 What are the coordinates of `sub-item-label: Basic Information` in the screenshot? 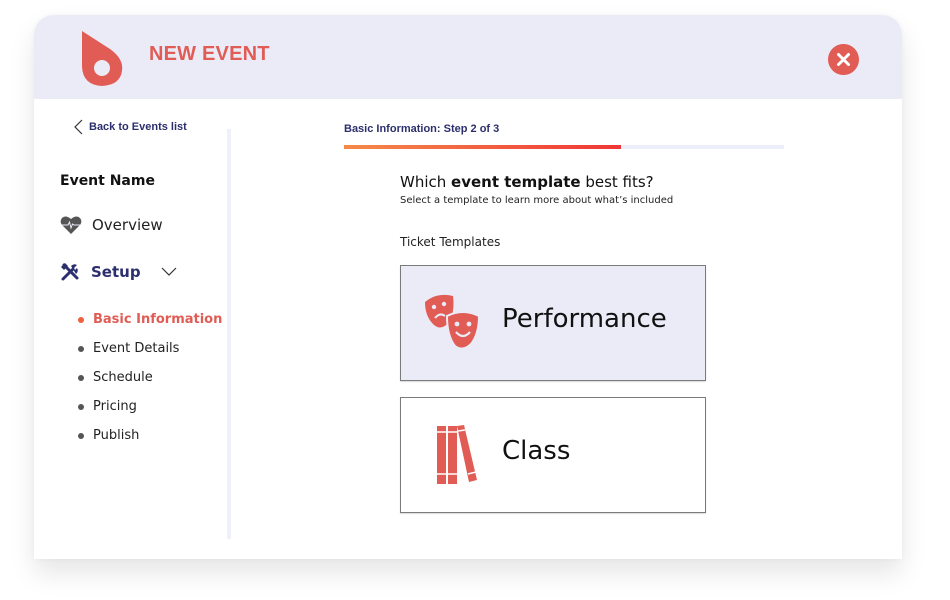 It's located at (158, 319).